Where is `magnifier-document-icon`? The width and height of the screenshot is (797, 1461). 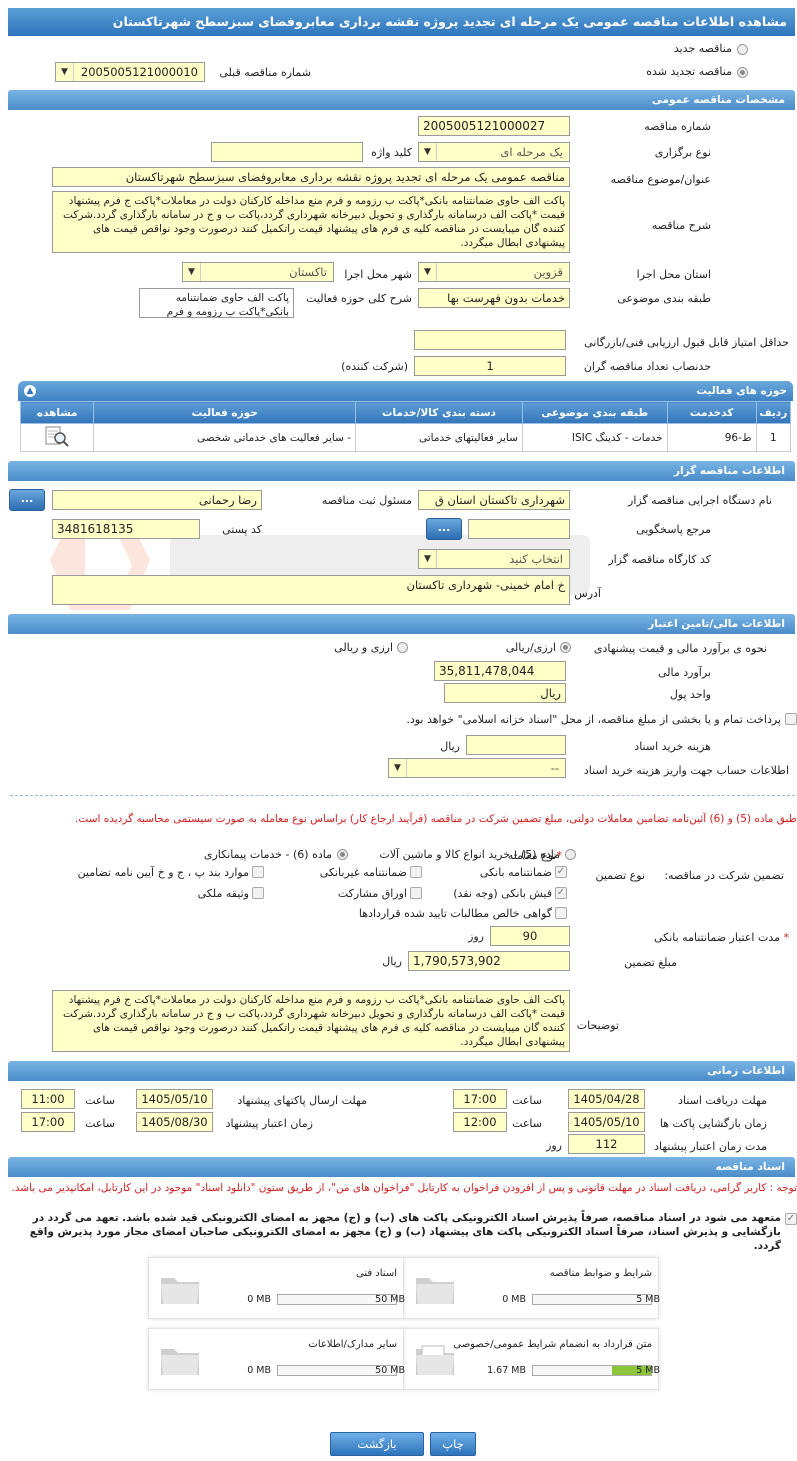 magnifier-document-icon is located at coordinates (57, 436).